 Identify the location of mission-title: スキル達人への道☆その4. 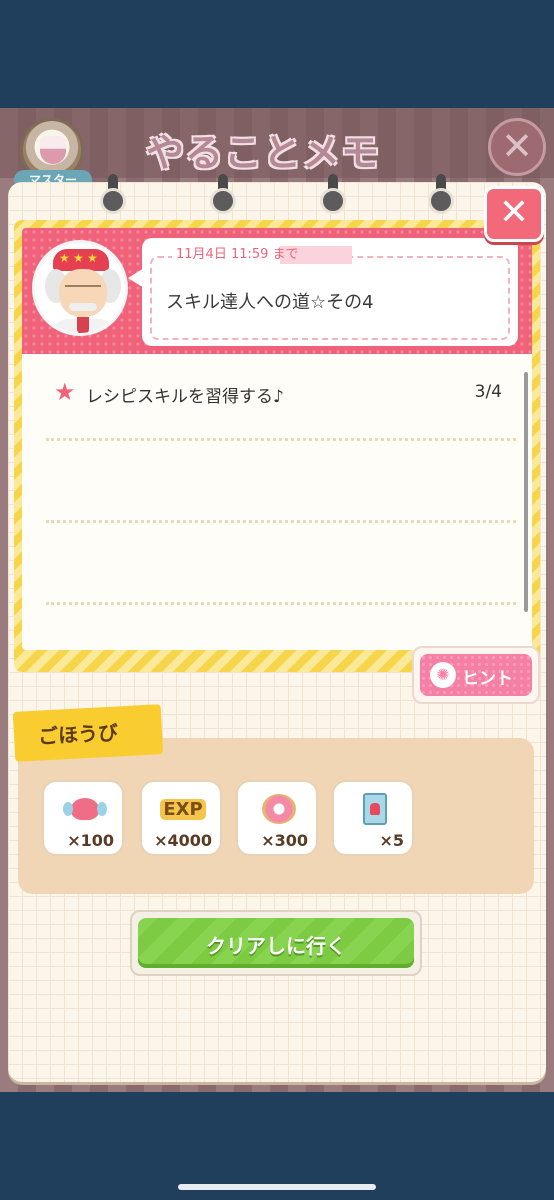
(270, 302).